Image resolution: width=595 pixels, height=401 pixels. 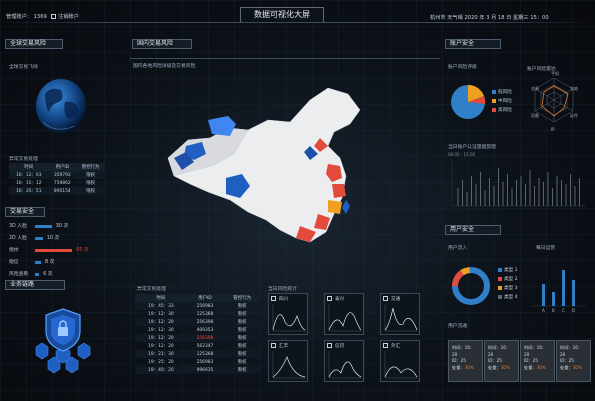 What do you see at coordinates (282, 289) in the screenshot?
I see `risk-stats-title: 当日风险统计` at bounding box center [282, 289].